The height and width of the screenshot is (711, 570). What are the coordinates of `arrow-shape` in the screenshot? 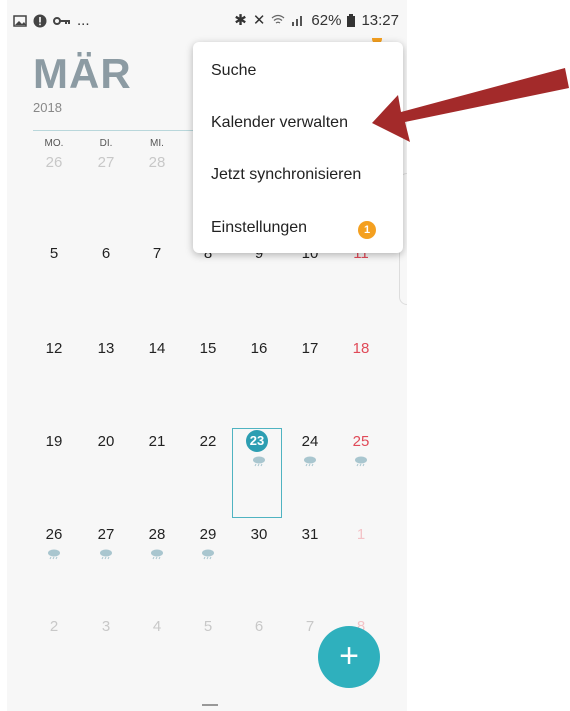 It's located at (470, 105).